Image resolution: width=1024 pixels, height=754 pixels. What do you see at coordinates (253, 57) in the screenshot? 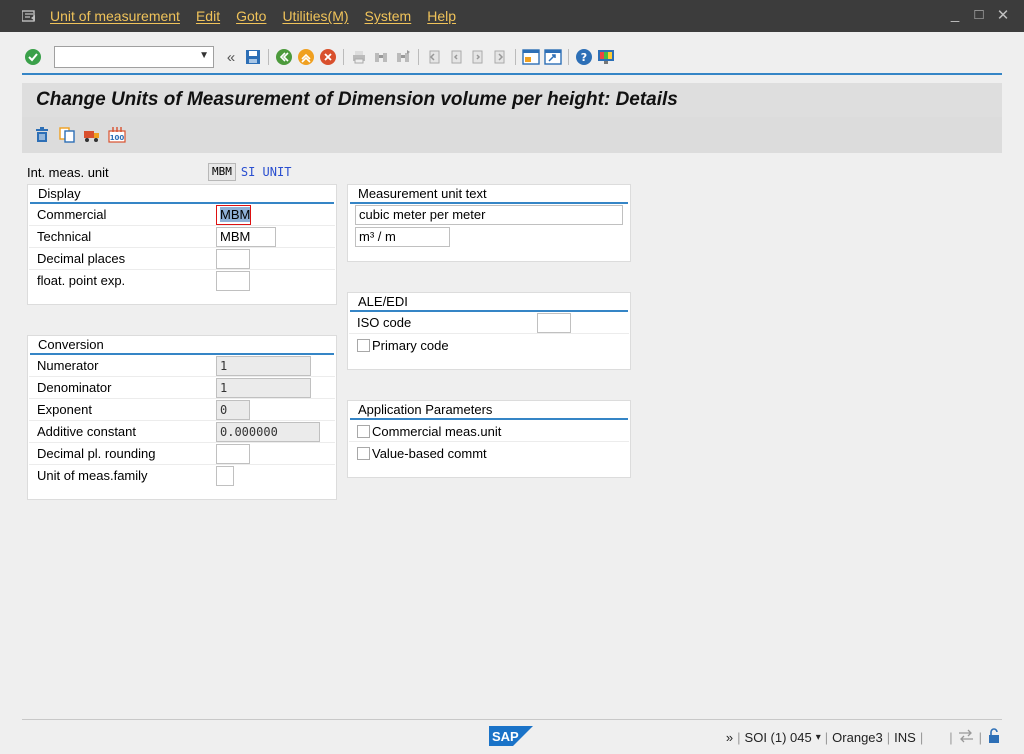
I see `save-icon` at bounding box center [253, 57].